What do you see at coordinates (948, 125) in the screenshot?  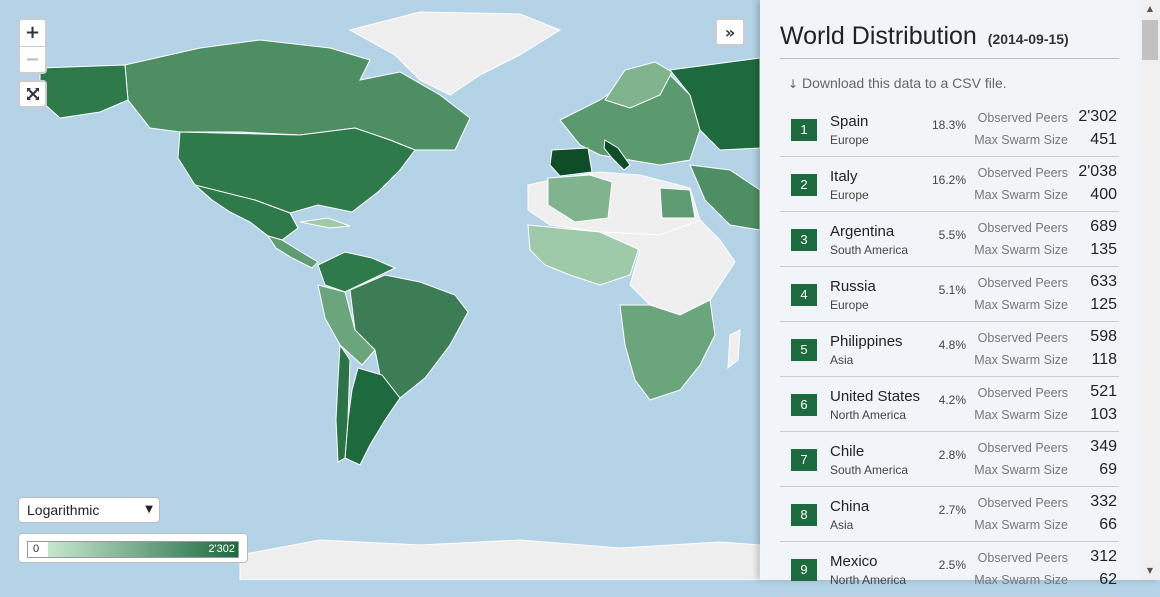 I see `share-percent: 18.3%` at bounding box center [948, 125].